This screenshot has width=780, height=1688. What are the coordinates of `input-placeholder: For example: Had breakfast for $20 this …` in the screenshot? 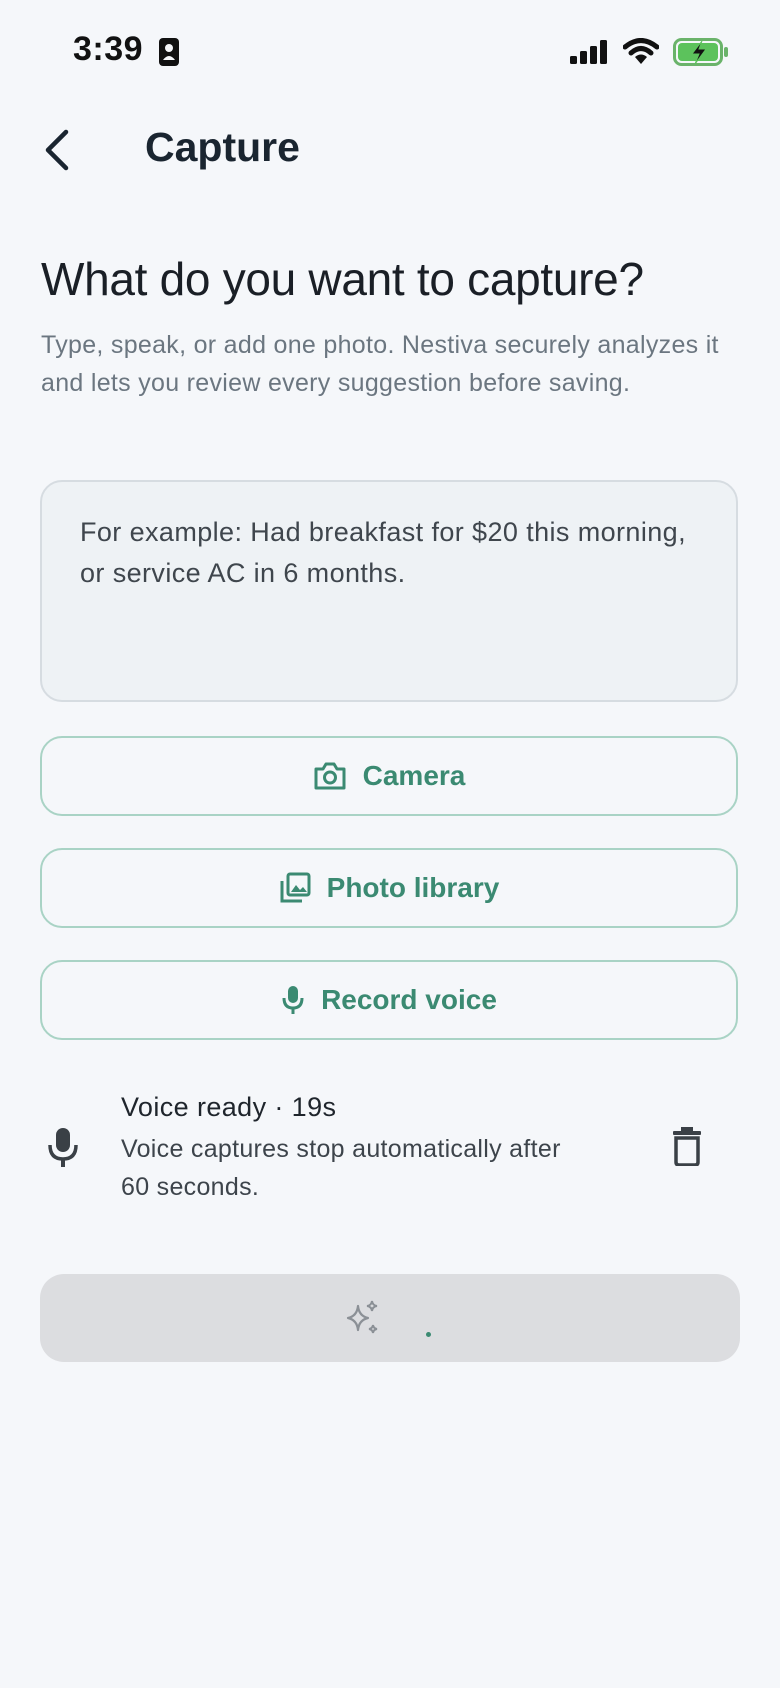 It's located at (383, 552).